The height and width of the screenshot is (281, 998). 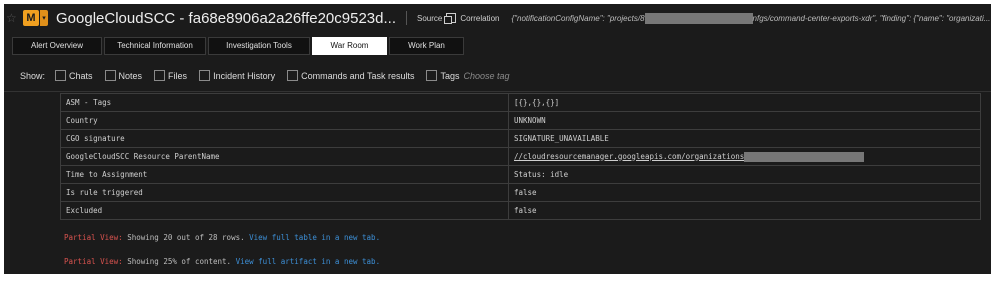 What do you see at coordinates (186, 237) in the screenshot?
I see `partial-view-text: Showing 20 out of 28 rows.` at bounding box center [186, 237].